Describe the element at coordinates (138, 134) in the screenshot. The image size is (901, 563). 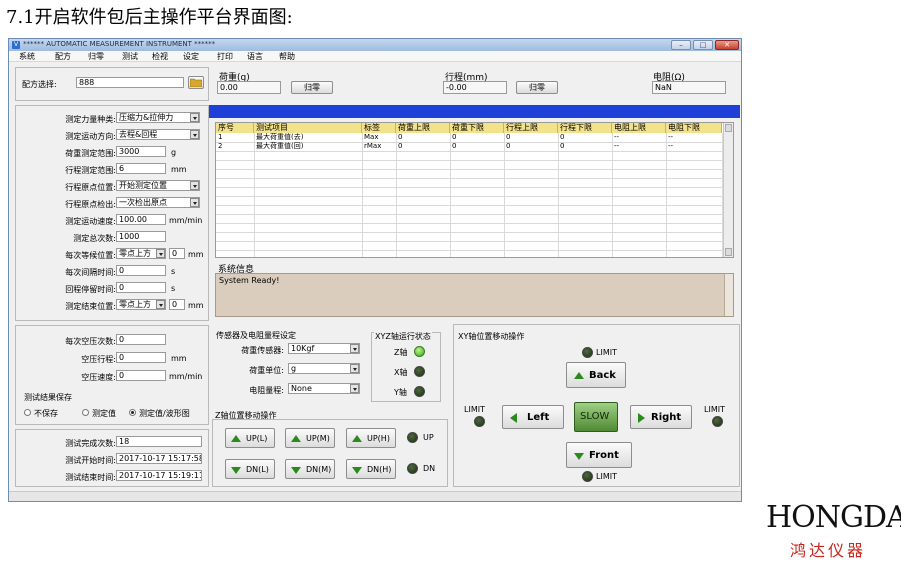
I see `select-value: 去程&回程` at that location.